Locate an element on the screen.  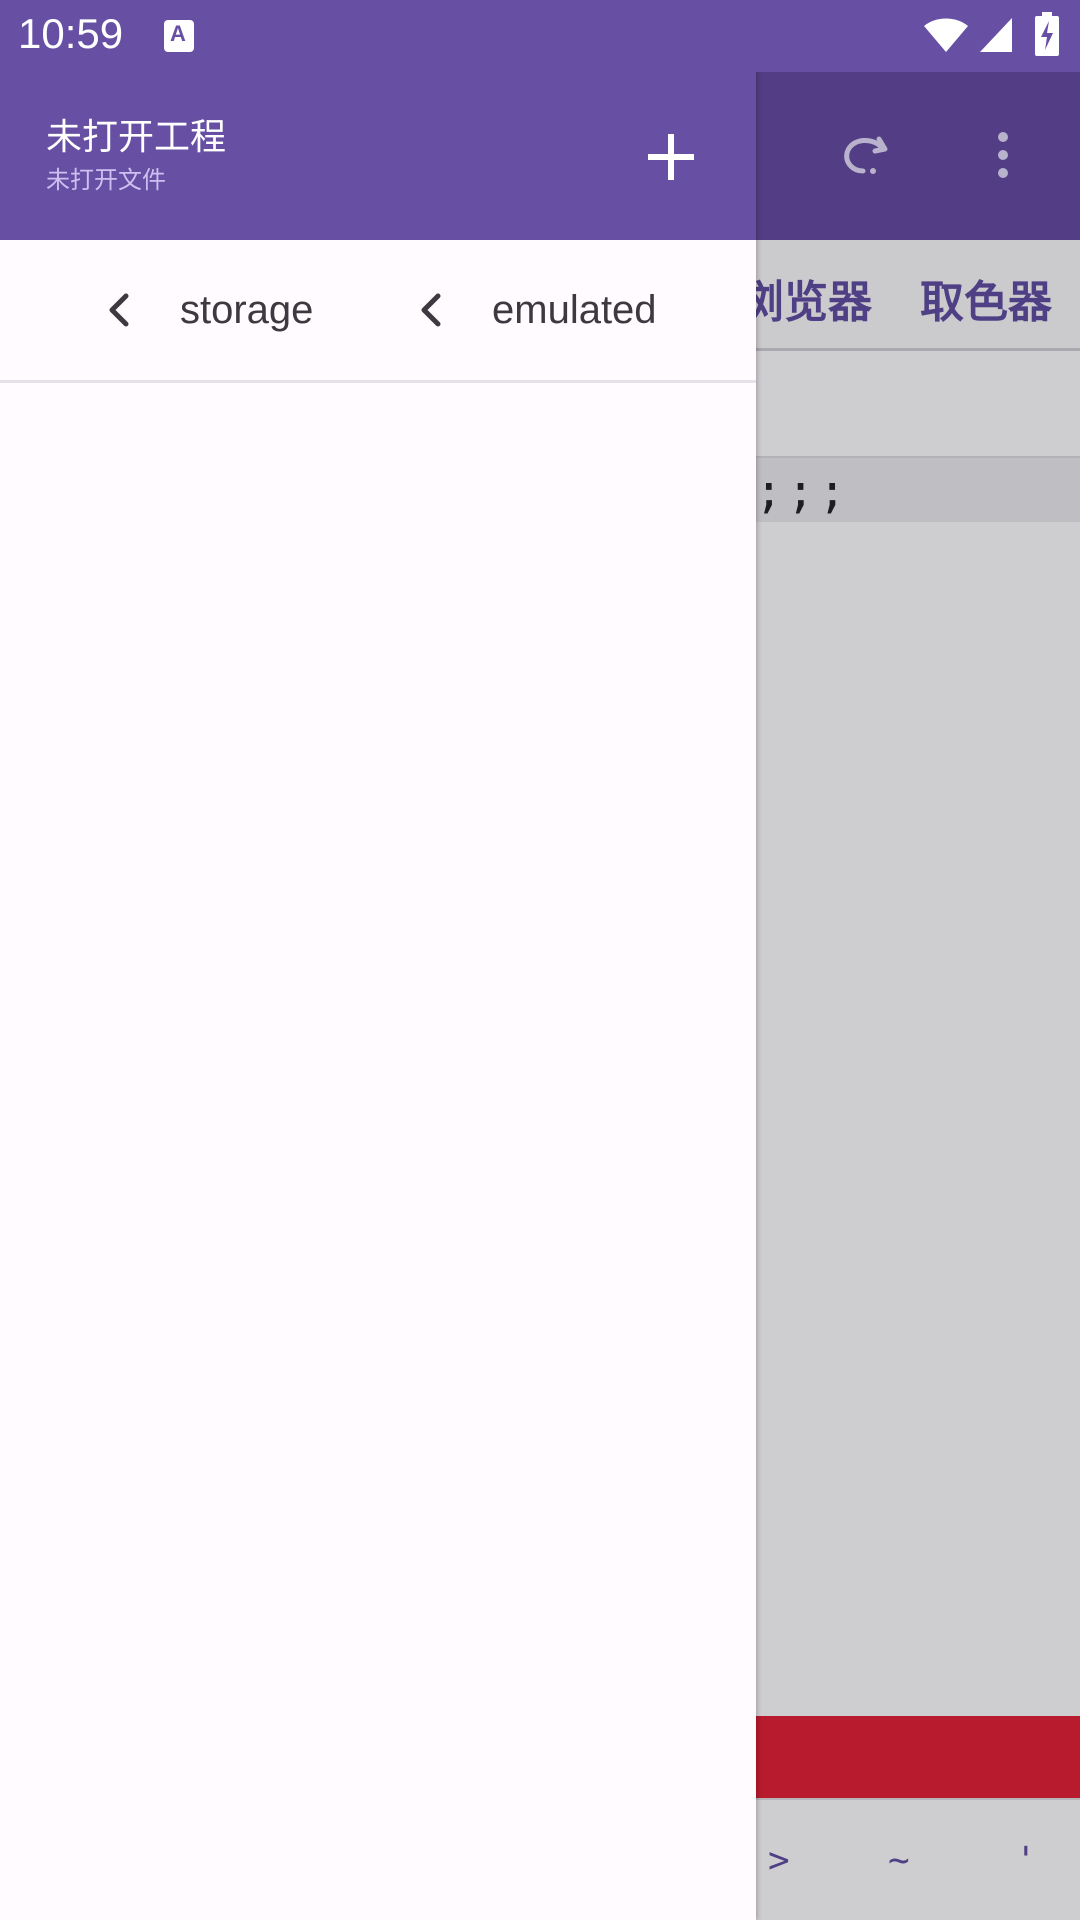
signal-icon is located at coordinates (996, 35).